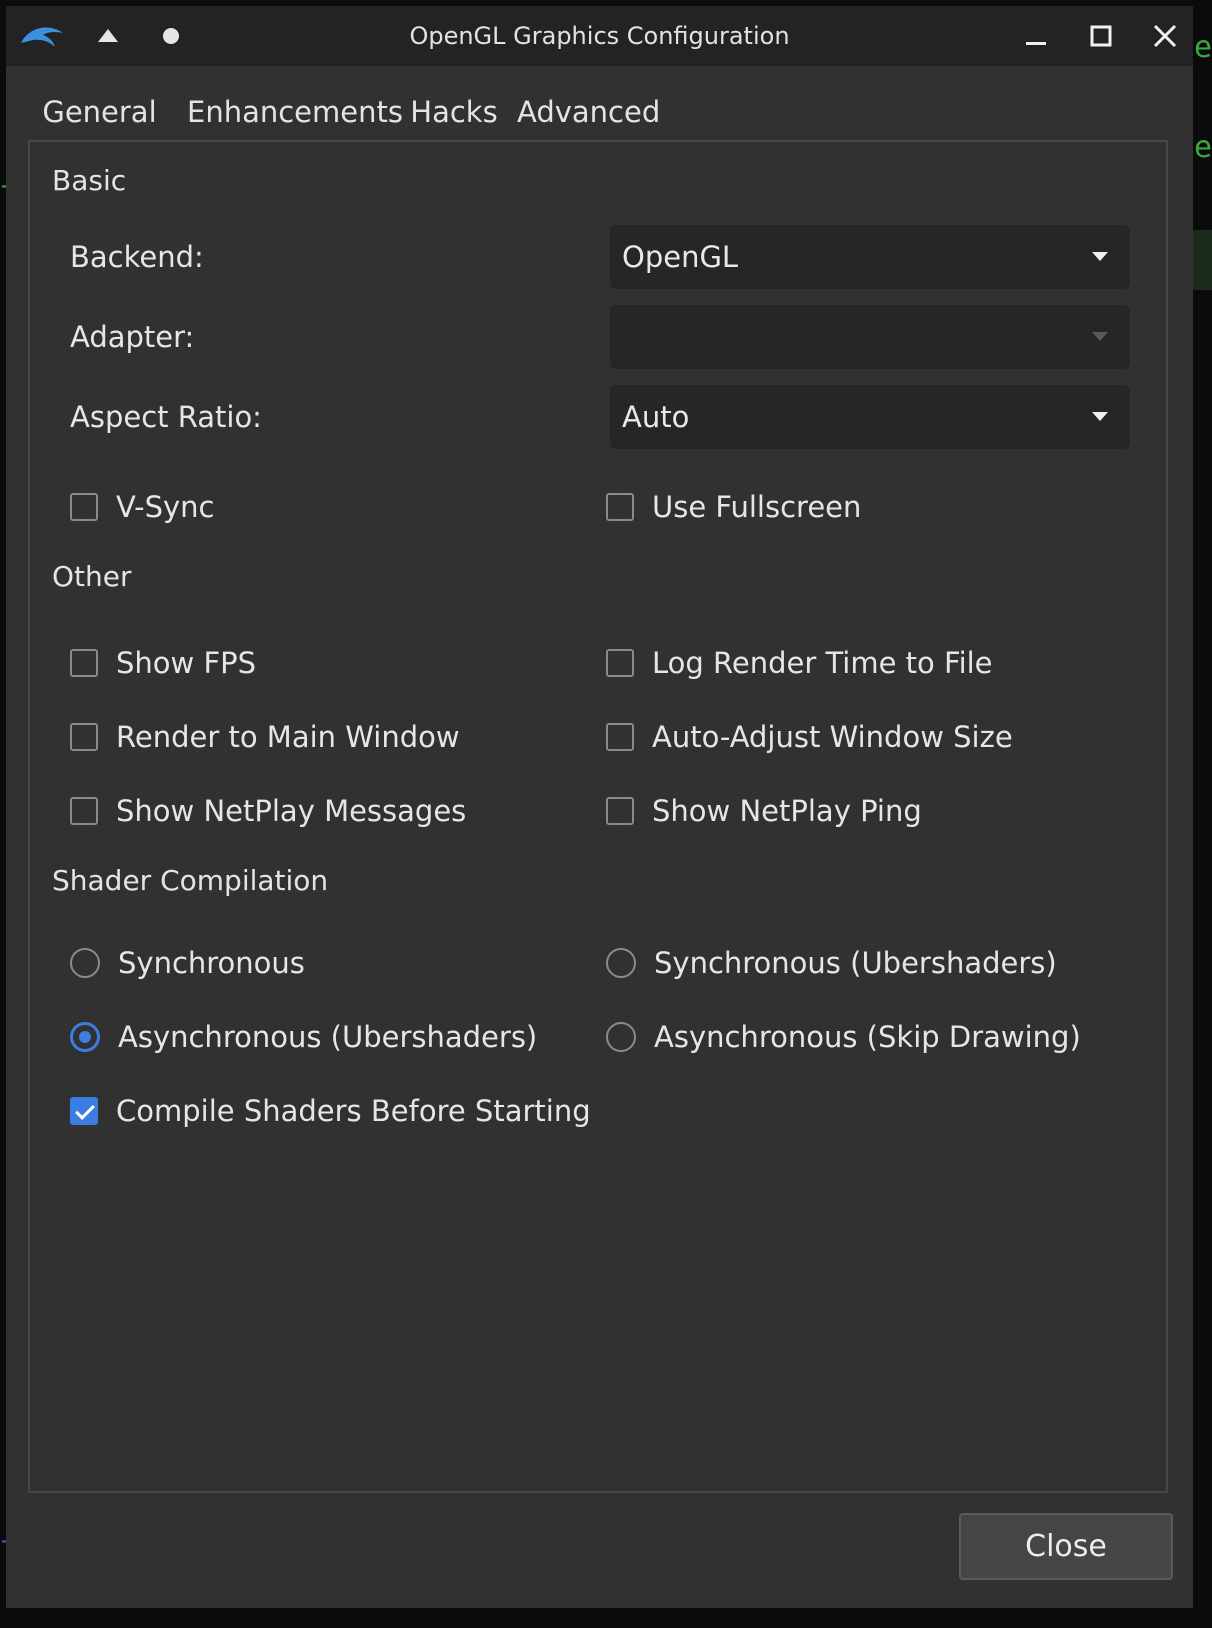 The height and width of the screenshot is (1628, 1212). I want to click on show-netplay-ping-label: Show NetPlay Ping, so click(787, 811).